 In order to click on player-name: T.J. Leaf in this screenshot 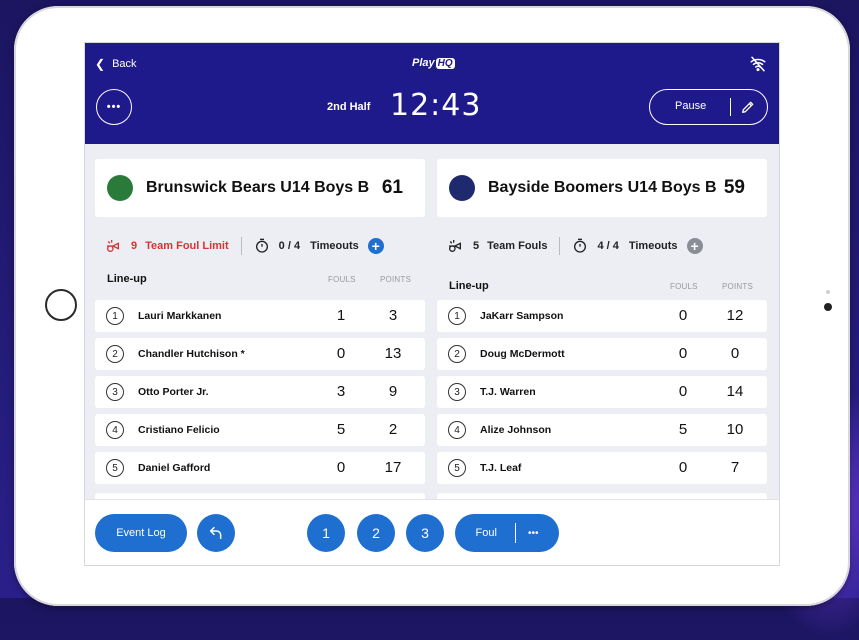, I will do `click(501, 468)`.